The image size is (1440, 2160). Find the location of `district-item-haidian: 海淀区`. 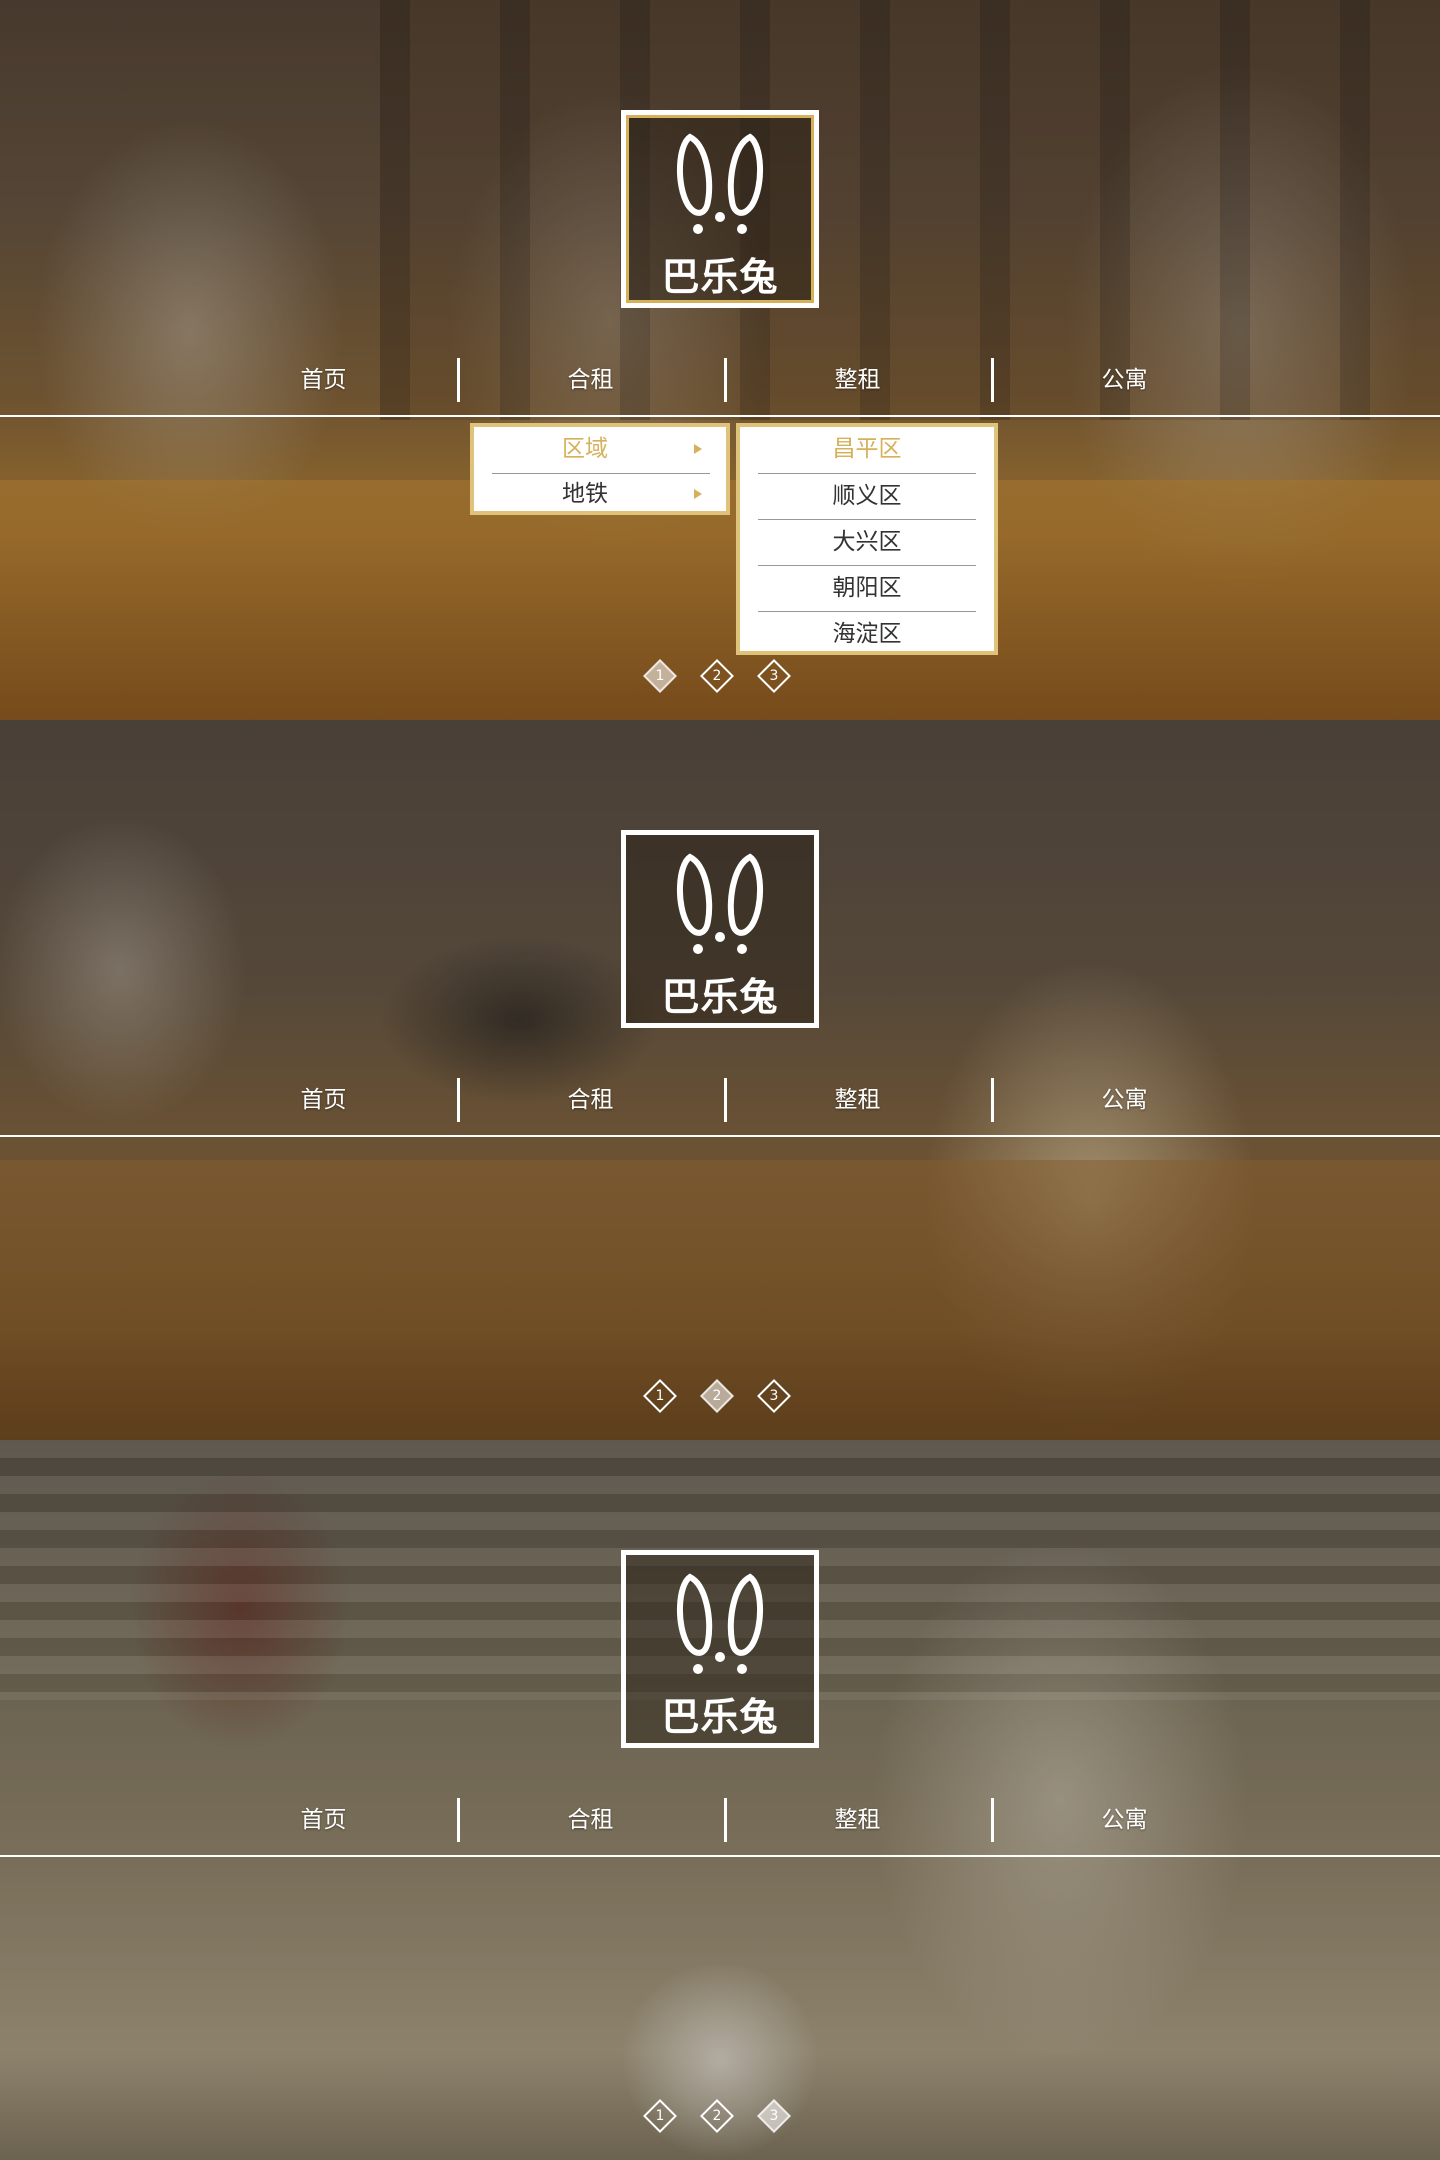

district-item-haidian: 海淀区 is located at coordinates (867, 633).